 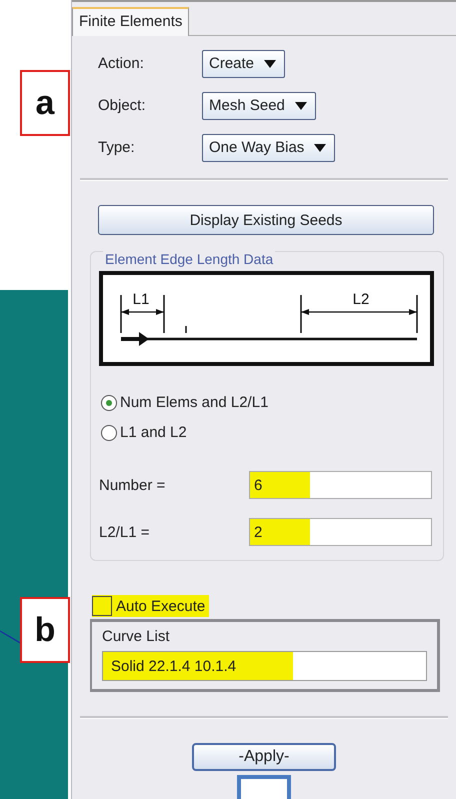 What do you see at coordinates (11, 638) in the screenshot?
I see `wire-line` at bounding box center [11, 638].